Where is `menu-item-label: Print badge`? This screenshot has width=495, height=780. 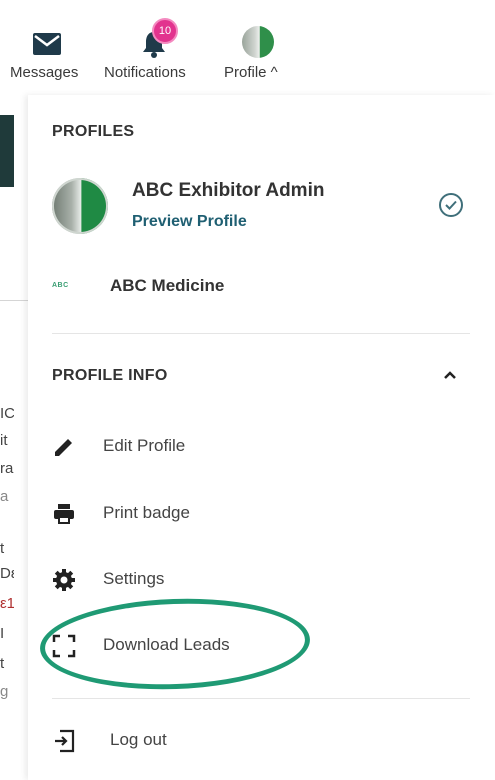
menu-item-label: Print badge is located at coordinates (146, 512).